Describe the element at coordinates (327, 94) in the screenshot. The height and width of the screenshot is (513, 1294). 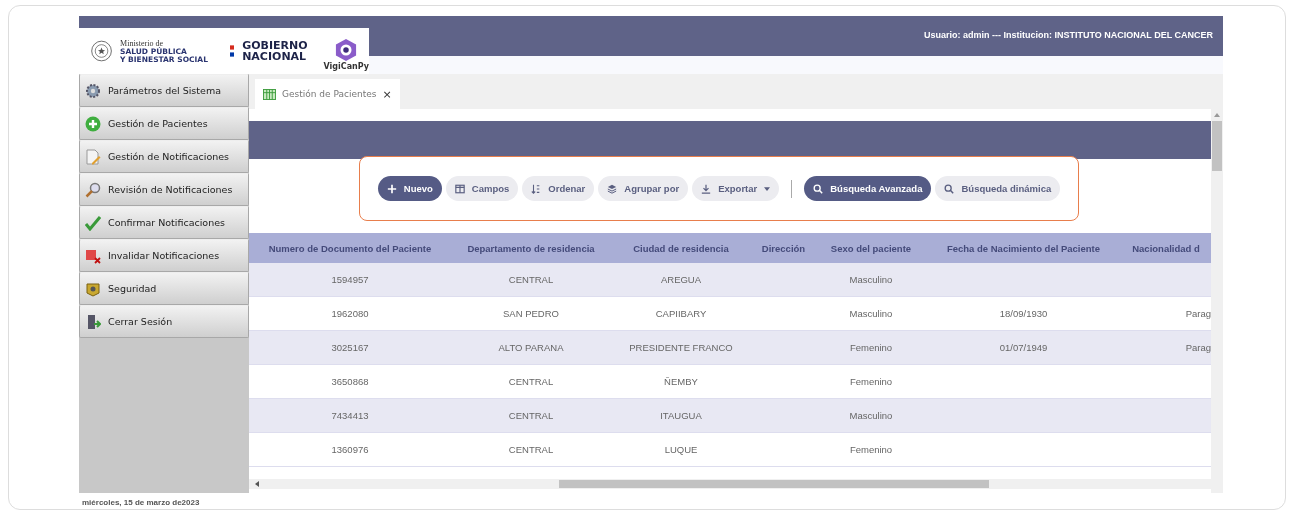
I see `tab: Gestión de Pacientes ×` at that location.